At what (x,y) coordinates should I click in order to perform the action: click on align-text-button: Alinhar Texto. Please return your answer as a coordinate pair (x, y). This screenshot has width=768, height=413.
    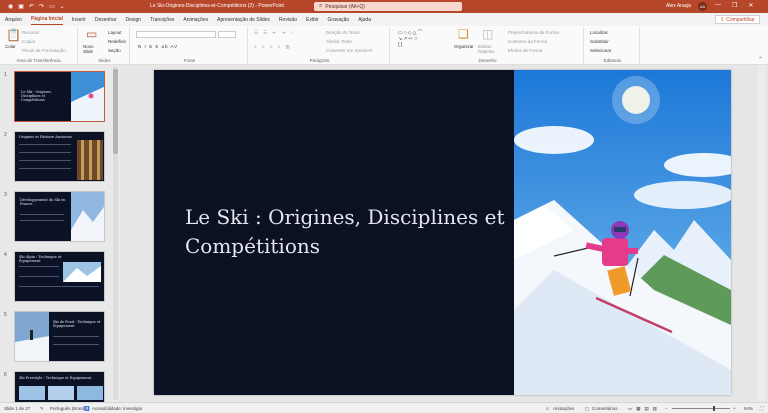
    Looking at the image, I should click on (339, 41).